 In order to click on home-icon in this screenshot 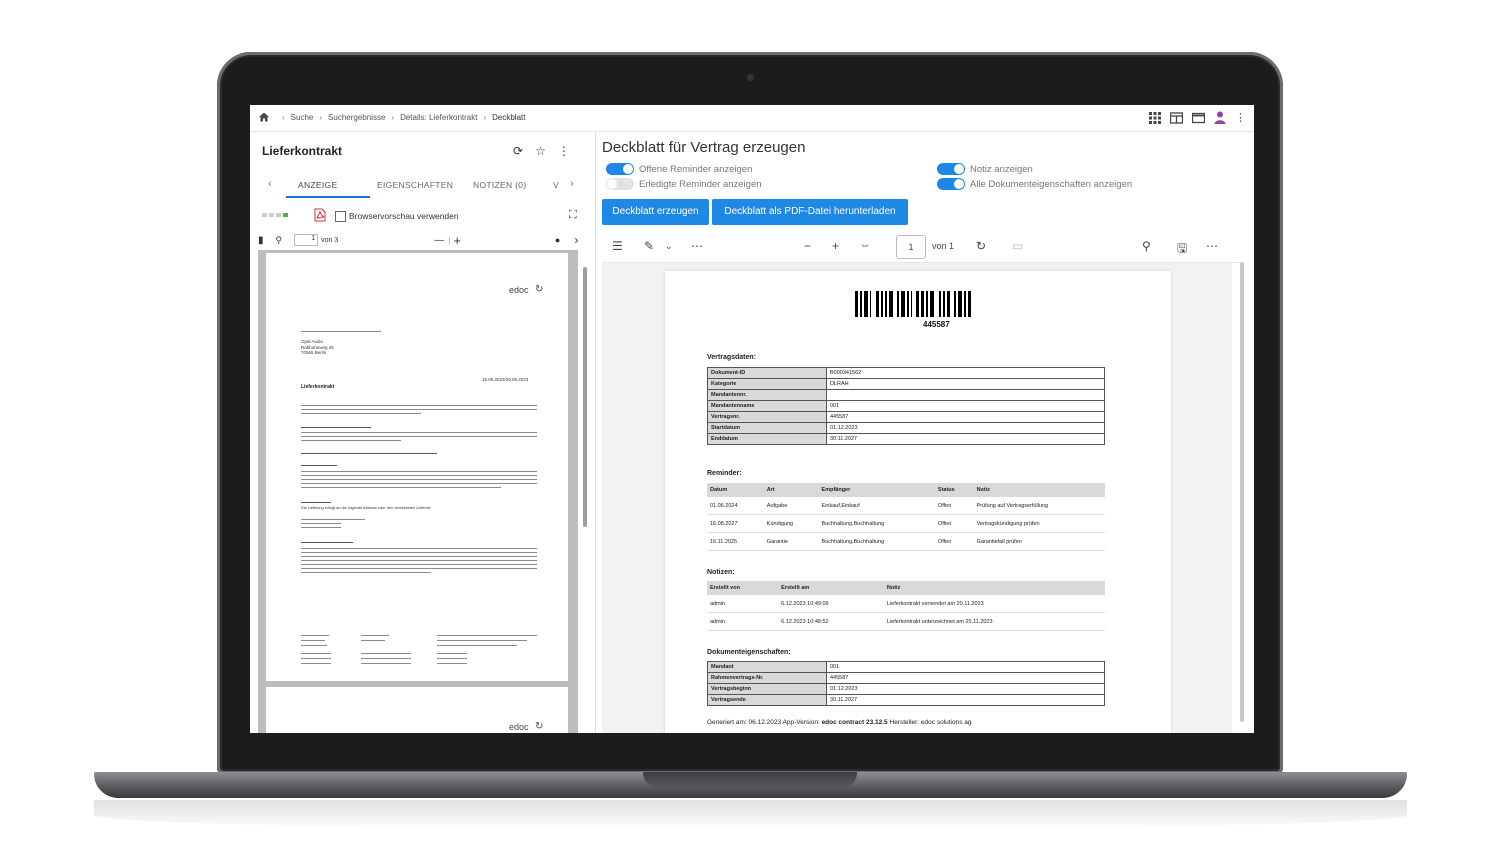, I will do `click(264, 117)`.